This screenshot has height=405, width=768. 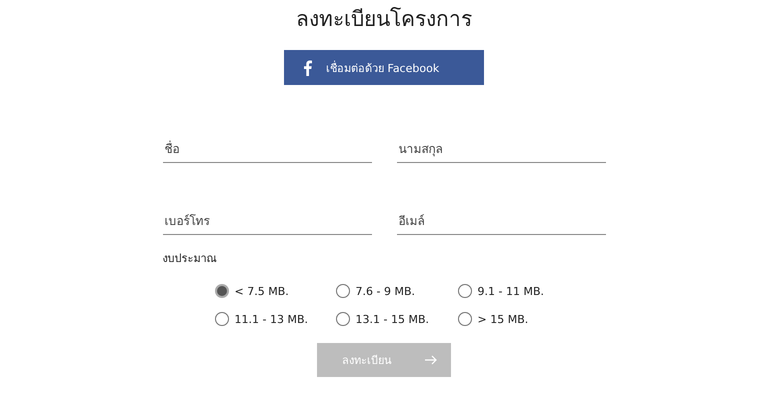 I want to click on form-title: ลงทะเบียนโครงการ, so click(x=384, y=19).